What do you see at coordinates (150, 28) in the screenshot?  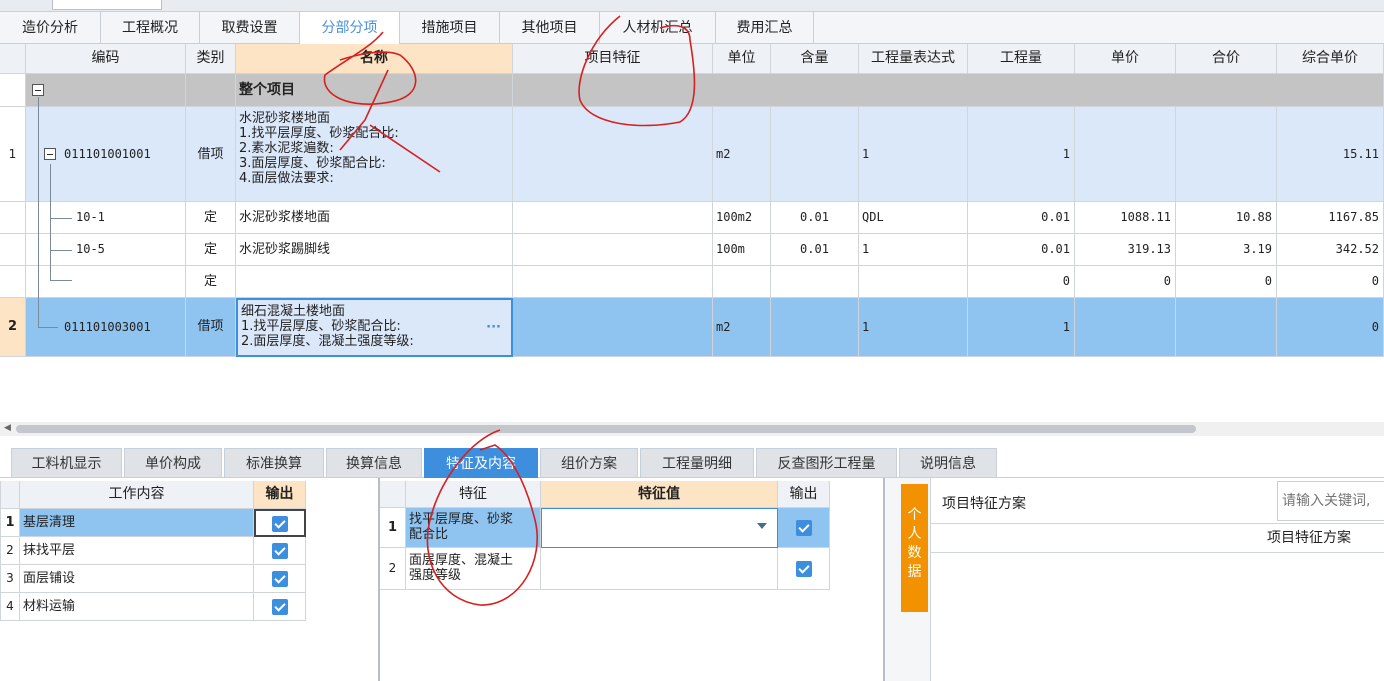 I see `tab-project-overview: 工程概况` at bounding box center [150, 28].